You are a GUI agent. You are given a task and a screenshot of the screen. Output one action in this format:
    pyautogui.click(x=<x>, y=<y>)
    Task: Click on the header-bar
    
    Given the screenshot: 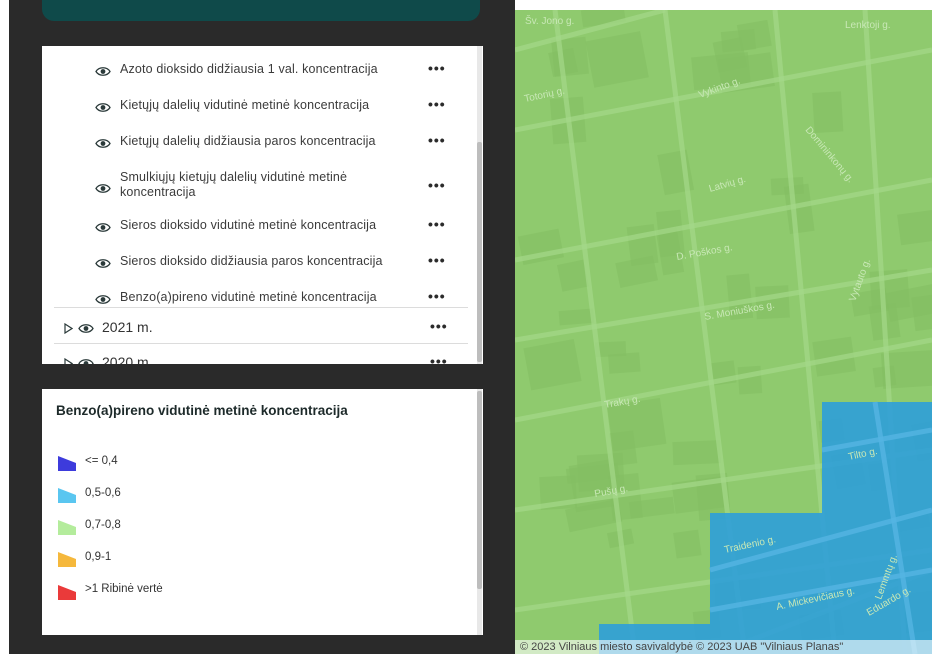 What is the action you would take?
    pyautogui.click(x=261, y=10)
    